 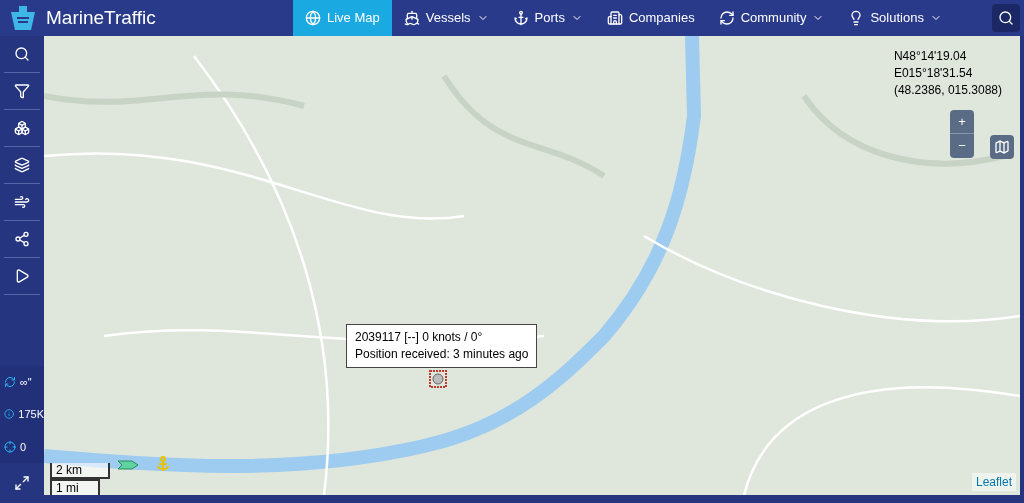 What do you see at coordinates (933, 73) in the screenshot?
I see `coordinate-text: E015°18'31.54` at bounding box center [933, 73].